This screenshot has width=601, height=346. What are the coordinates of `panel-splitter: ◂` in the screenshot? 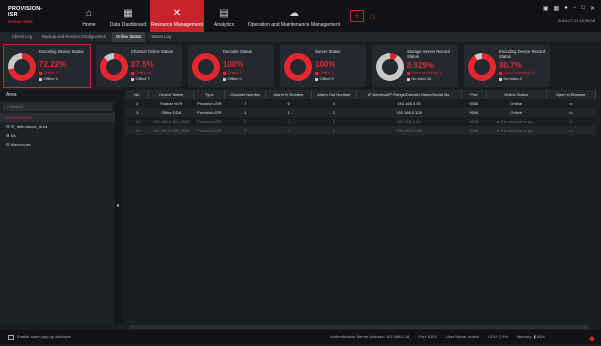 It's located at (119, 207).